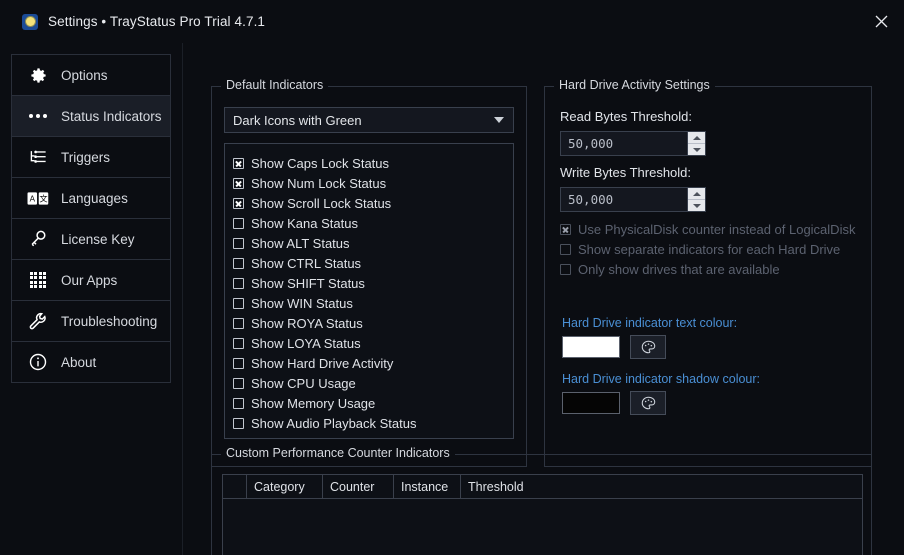 This screenshot has height=555, width=904. What do you see at coordinates (38, 321) in the screenshot?
I see `wrench-icon` at bounding box center [38, 321].